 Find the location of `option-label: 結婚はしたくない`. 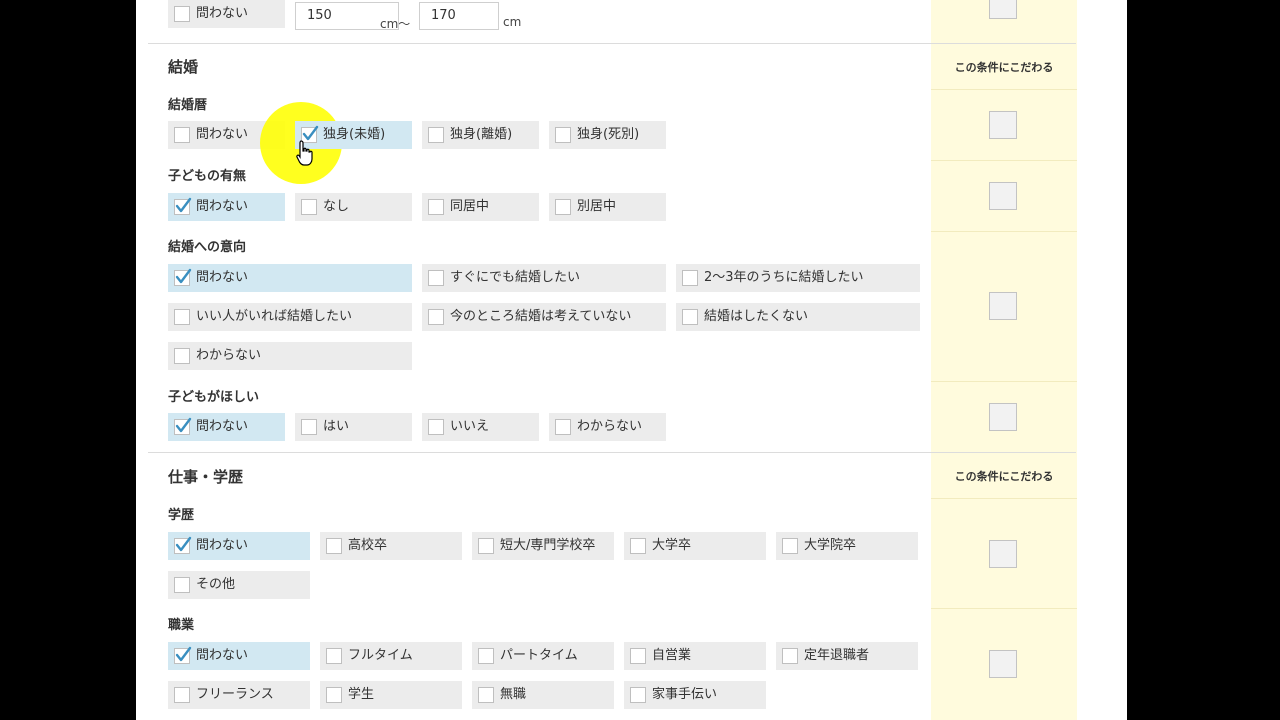

option-label: 結婚はしたくない is located at coordinates (756, 316).